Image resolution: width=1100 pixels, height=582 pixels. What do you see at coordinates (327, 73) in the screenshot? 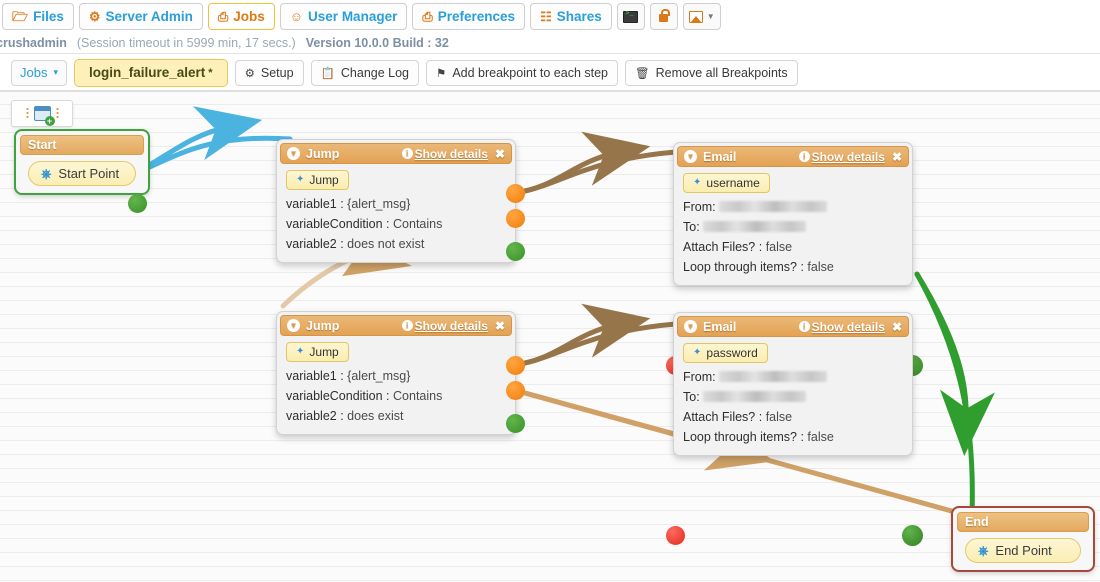
I see `clipboard-icon: 📋` at bounding box center [327, 73].